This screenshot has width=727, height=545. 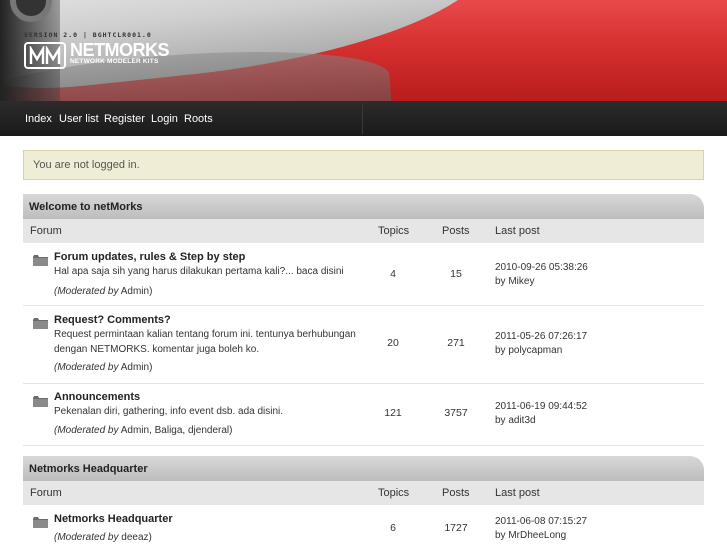 I want to click on forum-title: Forum updates, rules & Step by step, so click(x=149, y=257).